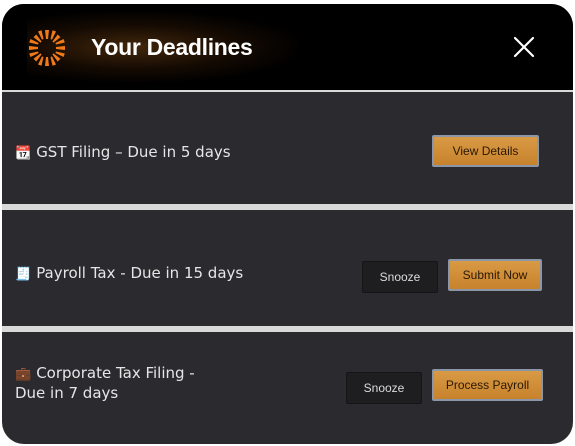  I want to click on deadline-label: GST Filing – Due in 5 days, so click(133, 152).